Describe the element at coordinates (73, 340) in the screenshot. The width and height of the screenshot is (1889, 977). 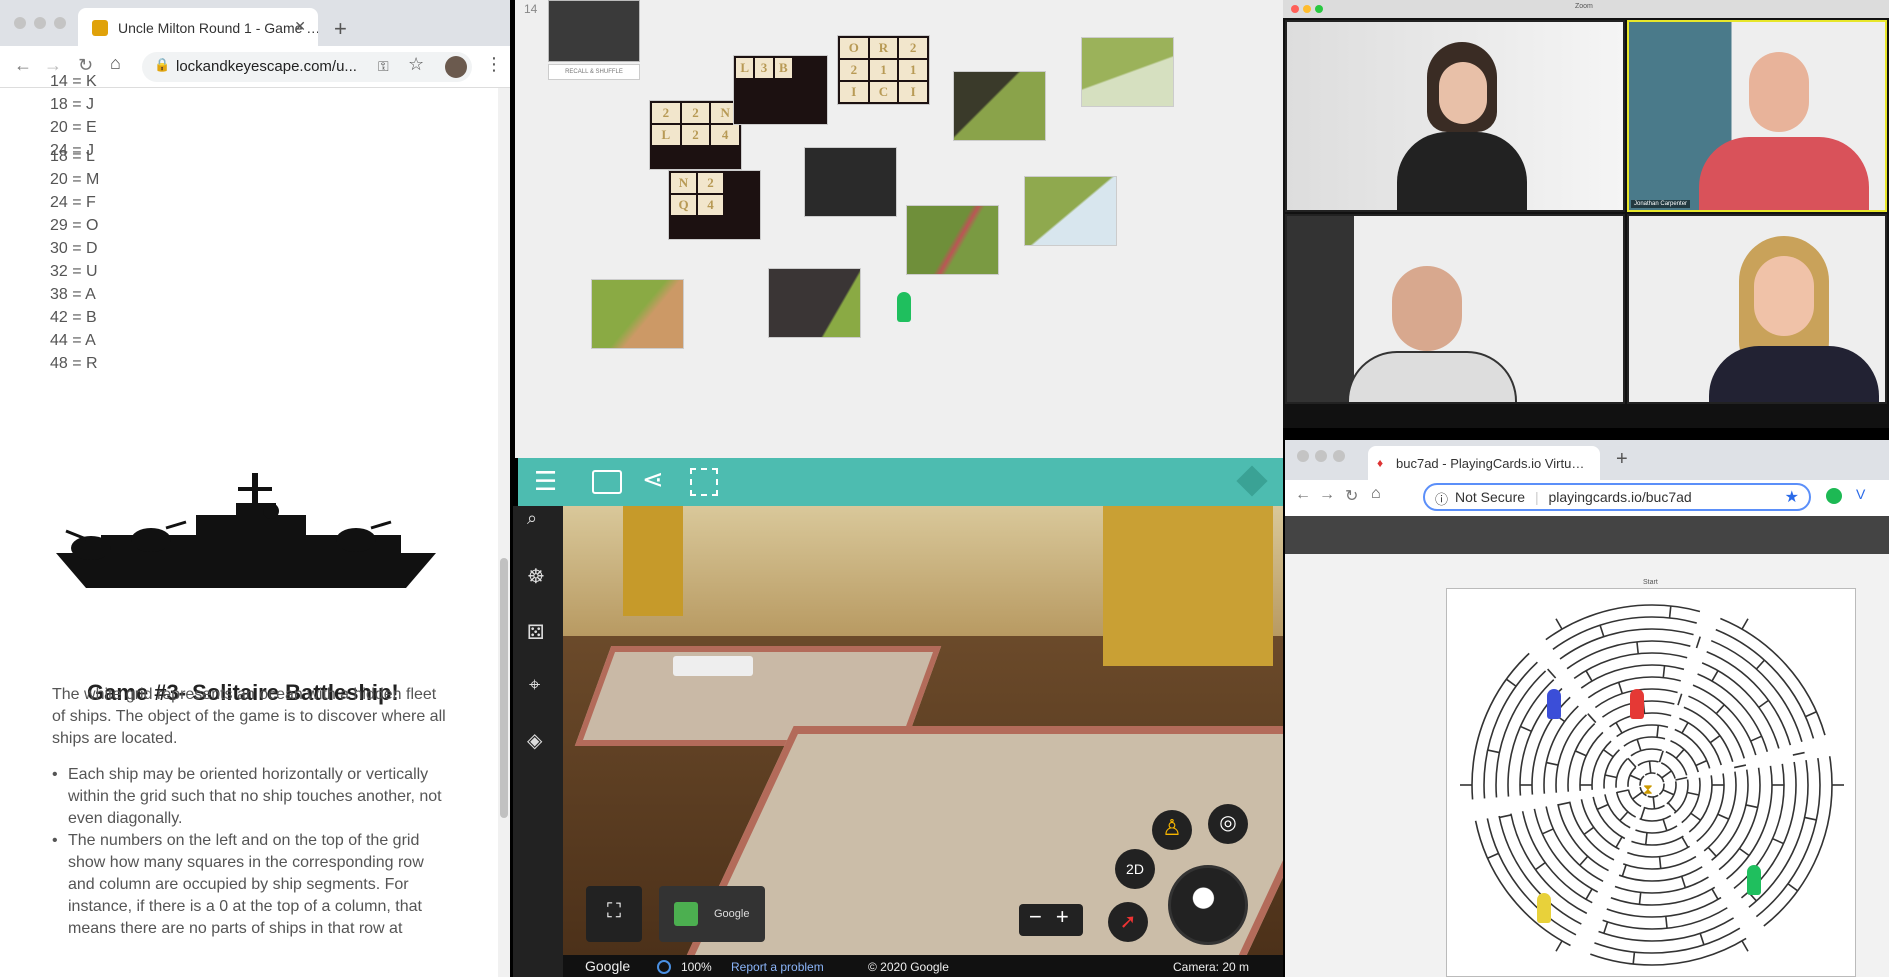
I see `cipher-entry: 44 = A` at that location.